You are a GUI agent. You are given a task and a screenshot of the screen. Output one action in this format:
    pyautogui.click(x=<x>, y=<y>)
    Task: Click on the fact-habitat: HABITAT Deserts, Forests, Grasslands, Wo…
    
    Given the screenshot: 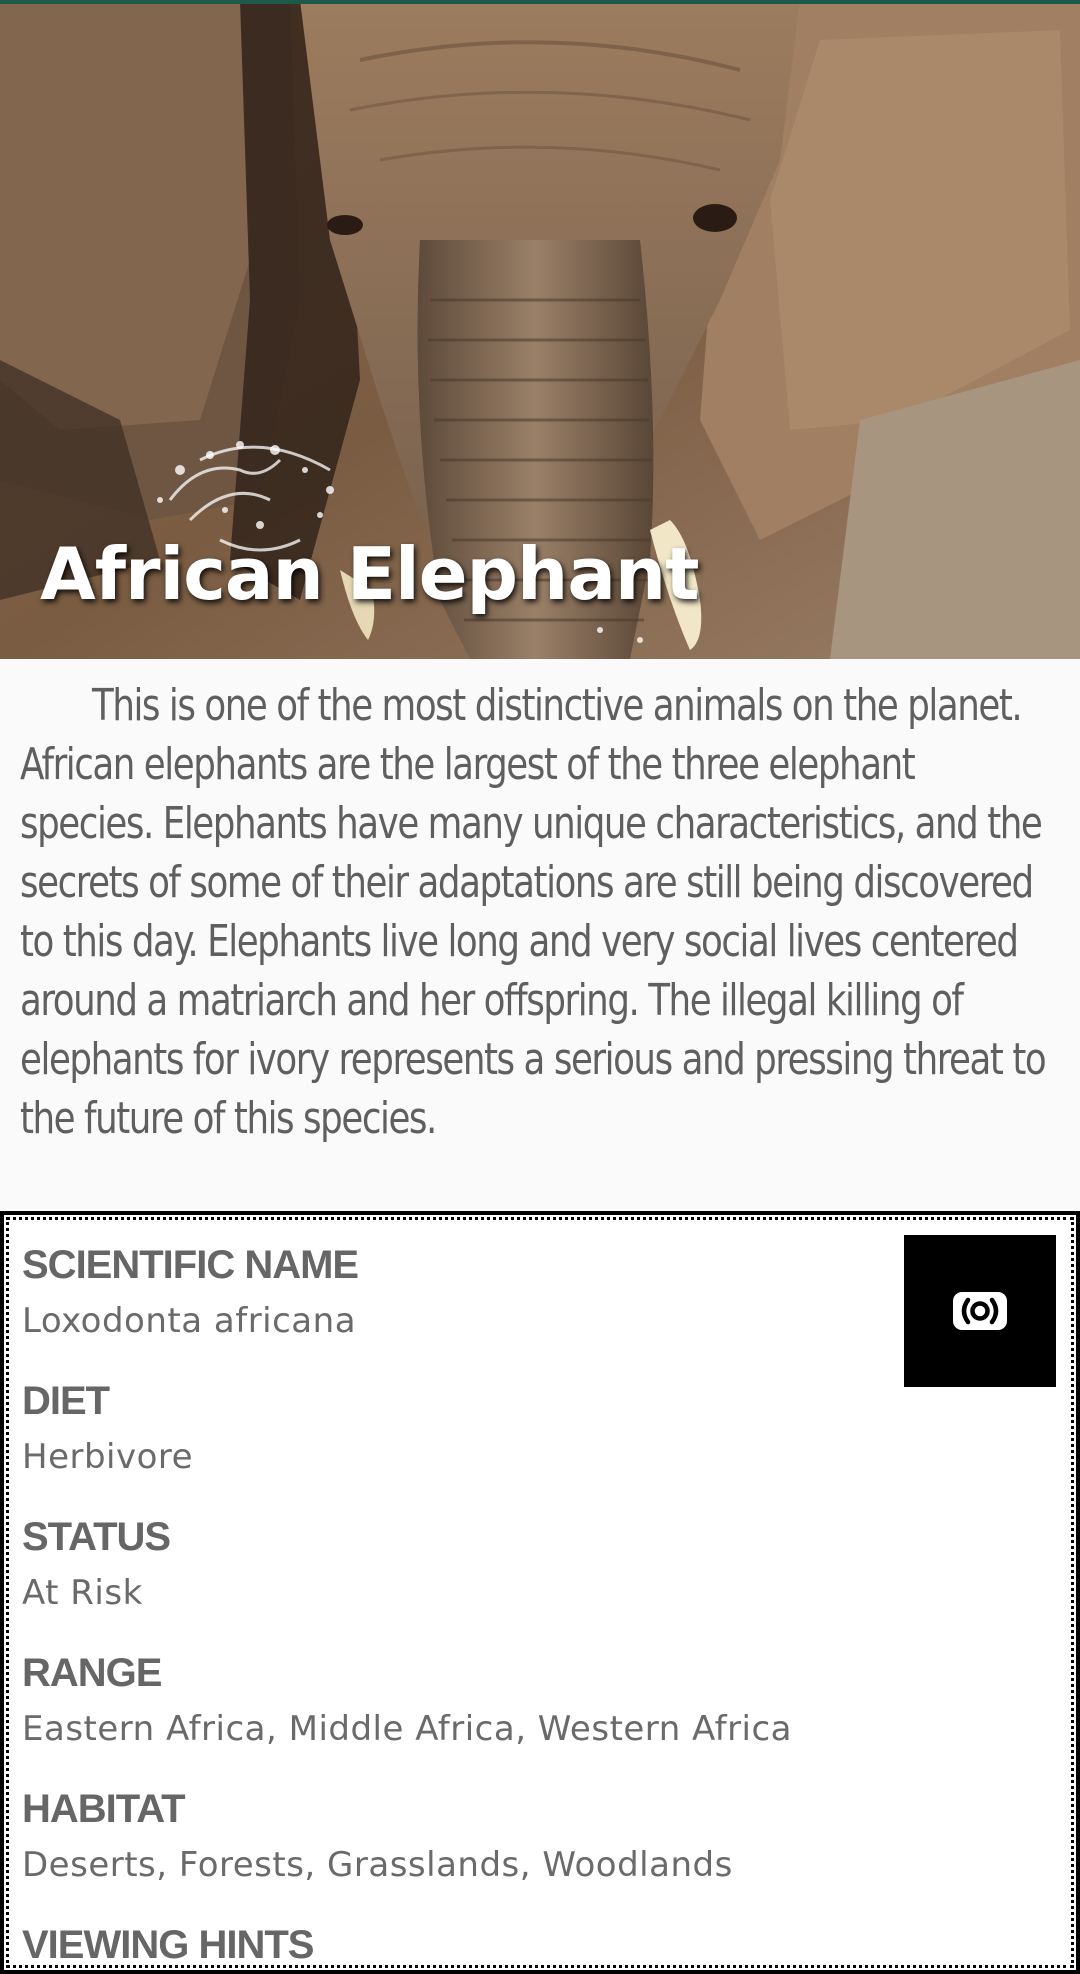 What is the action you would take?
    pyautogui.click(x=377, y=1836)
    